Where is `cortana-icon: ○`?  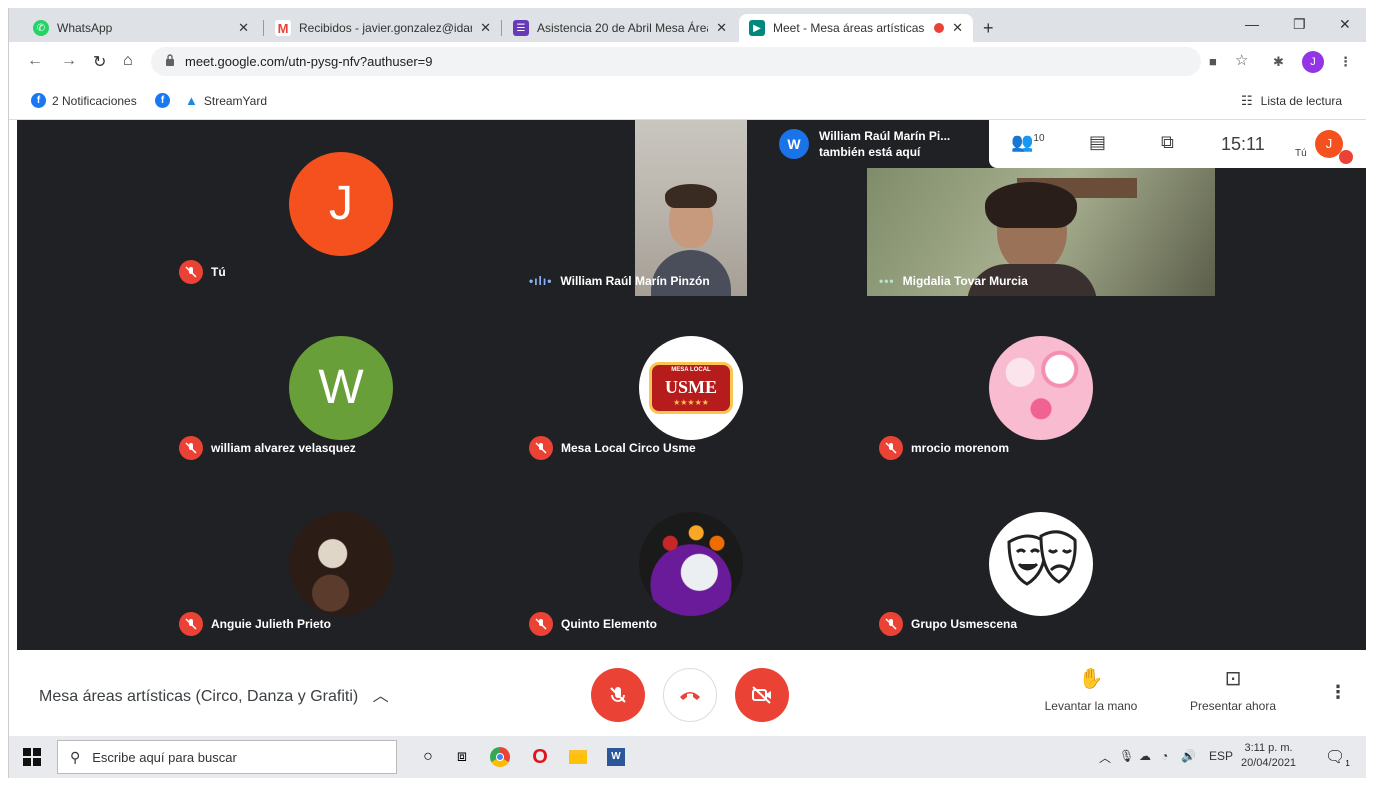 cortana-icon: ○ is located at coordinates (428, 757).